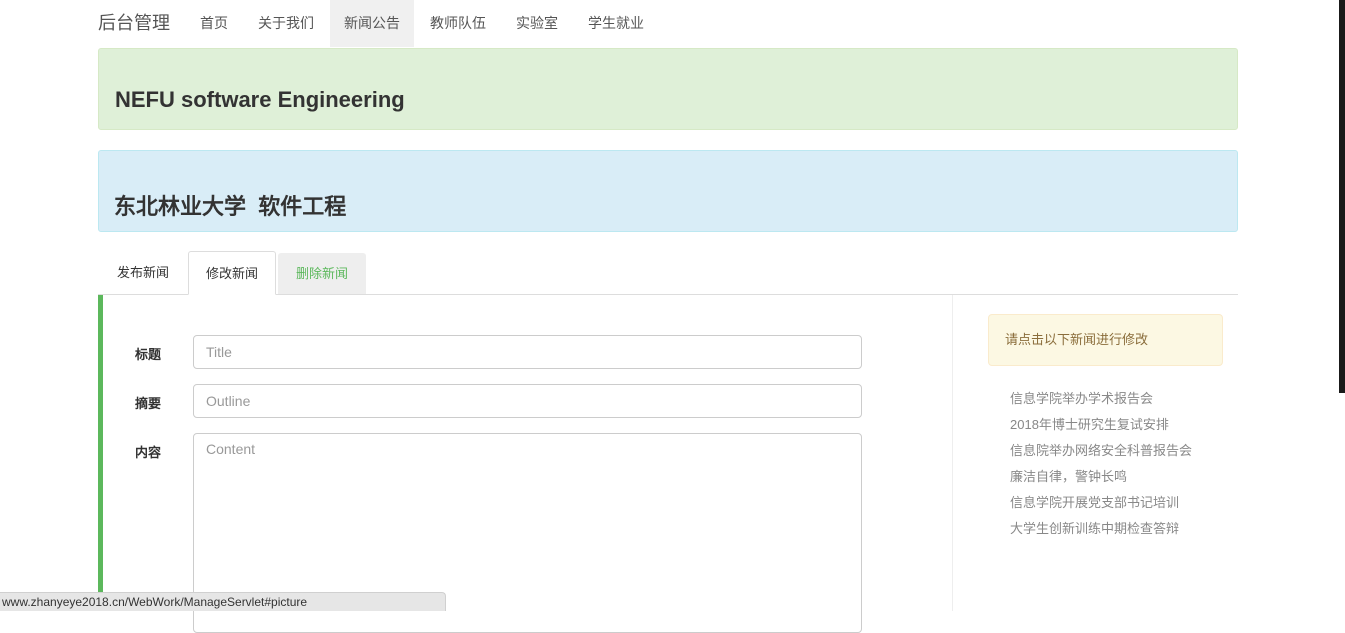 This screenshot has height=633, width=1345. What do you see at coordinates (527, 352) in the screenshot?
I see `title-input: Title` at bounding box center [527, 352].